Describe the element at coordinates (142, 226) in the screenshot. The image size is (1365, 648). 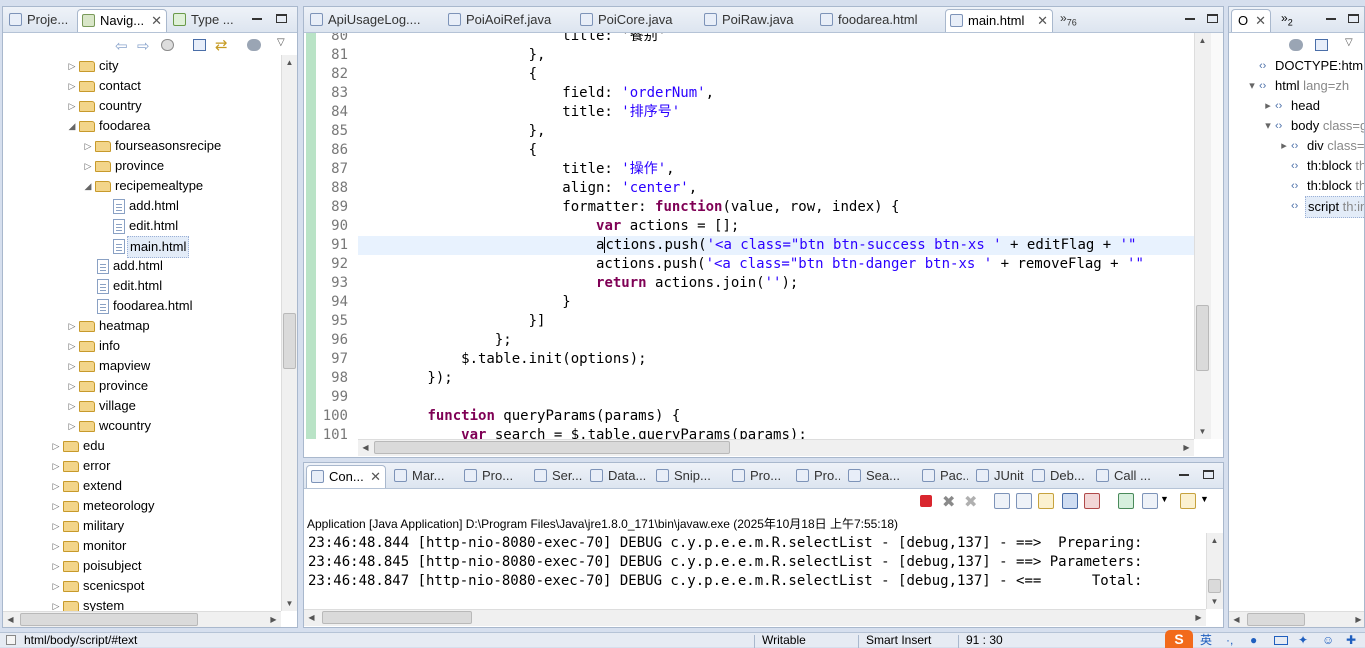
I see `tree-item: edit.html` at that location.